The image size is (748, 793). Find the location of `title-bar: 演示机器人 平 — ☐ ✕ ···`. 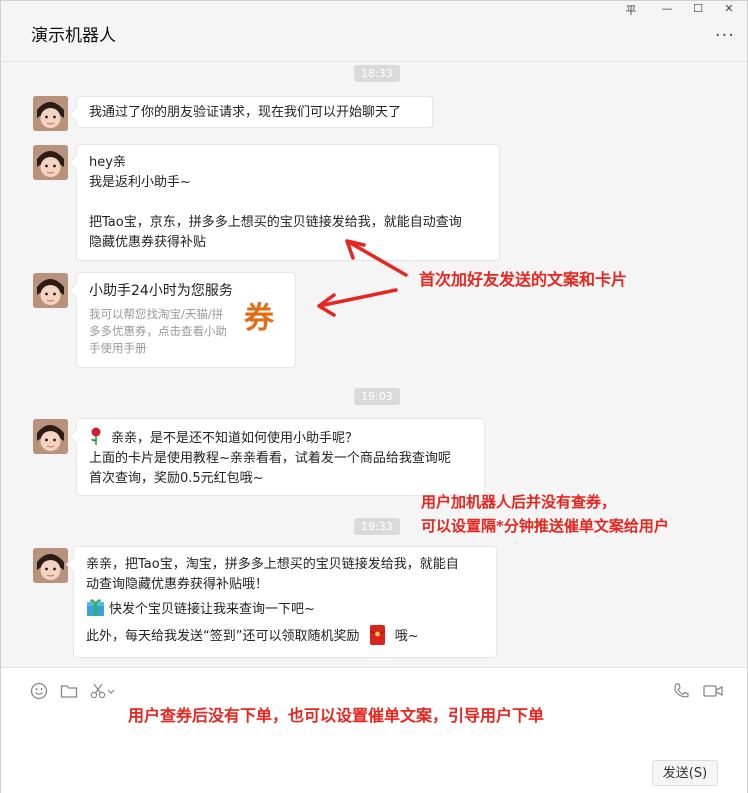

title-bar: 演示机器人 平 — ☐ ✕ ··· is located at coordinates (374, 31).